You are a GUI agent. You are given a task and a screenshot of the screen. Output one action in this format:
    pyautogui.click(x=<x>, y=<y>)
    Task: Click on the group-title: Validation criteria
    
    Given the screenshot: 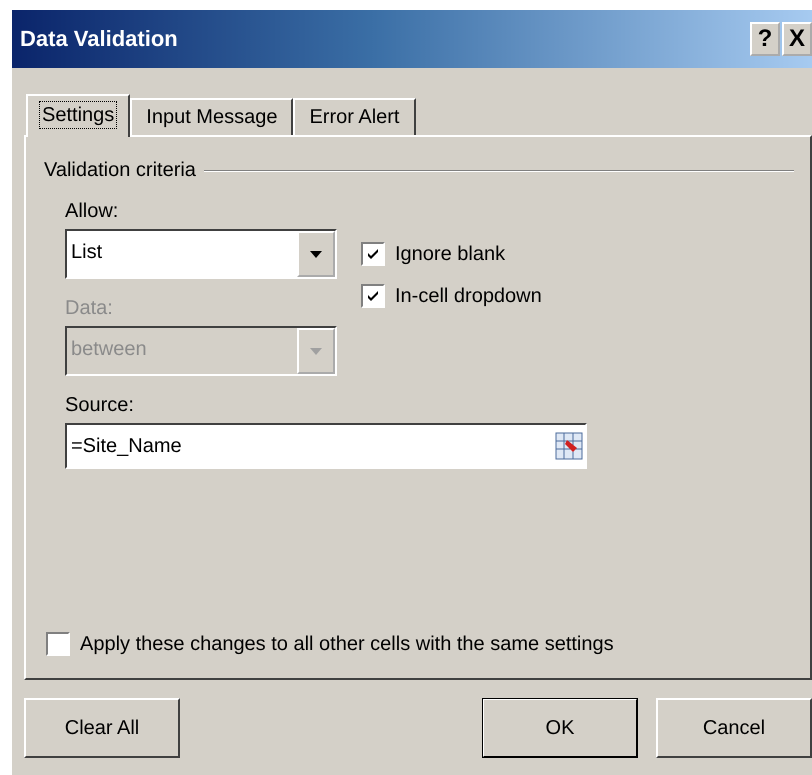 What is the action you would take?
    pyautogui.click(x=120, y=170)
    